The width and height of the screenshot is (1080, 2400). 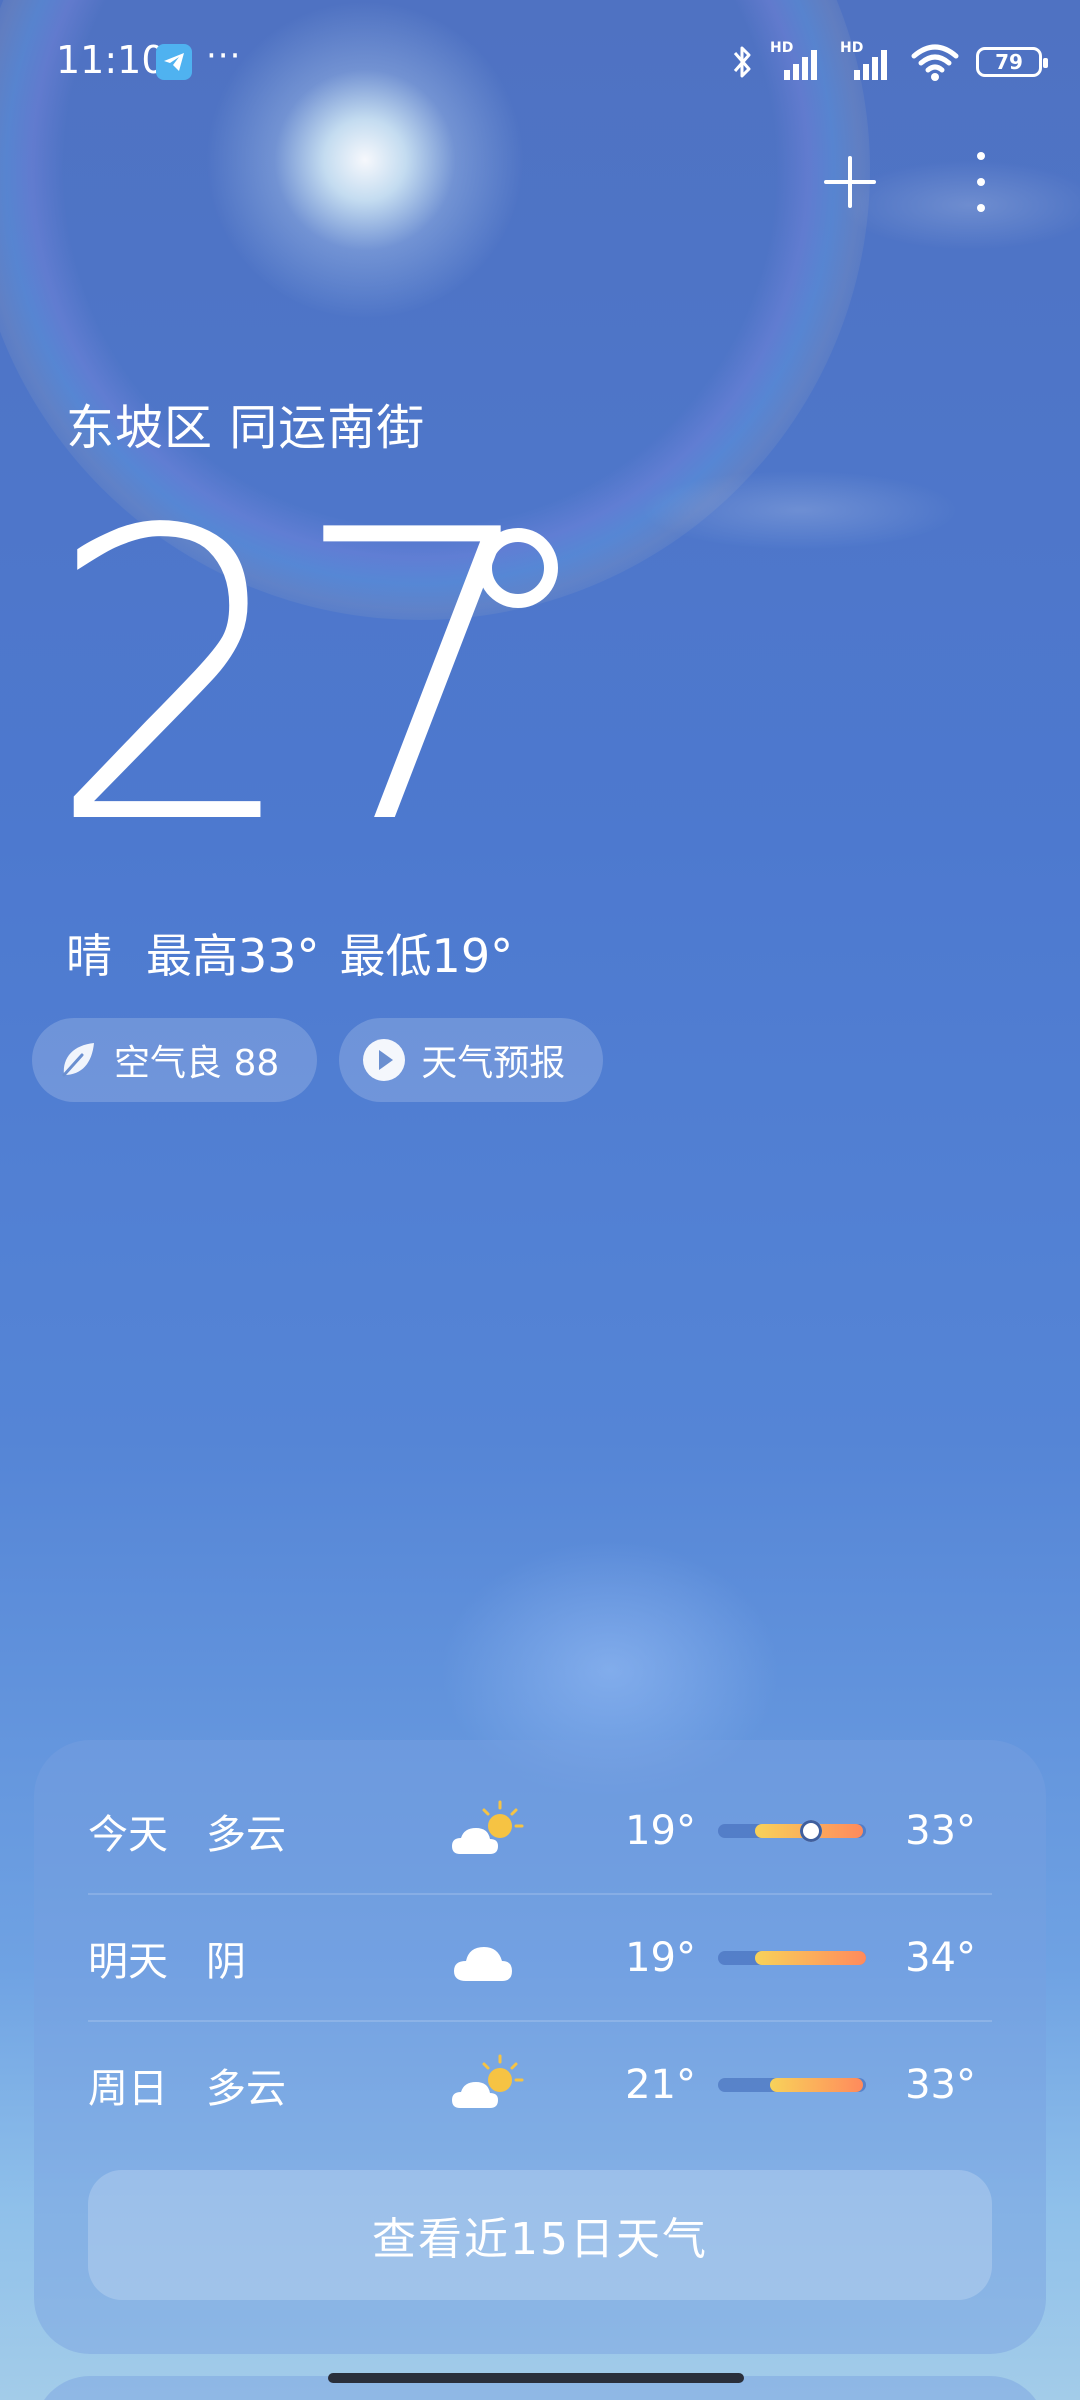 I want to click on play-icon, so click(x=384, y=1060).